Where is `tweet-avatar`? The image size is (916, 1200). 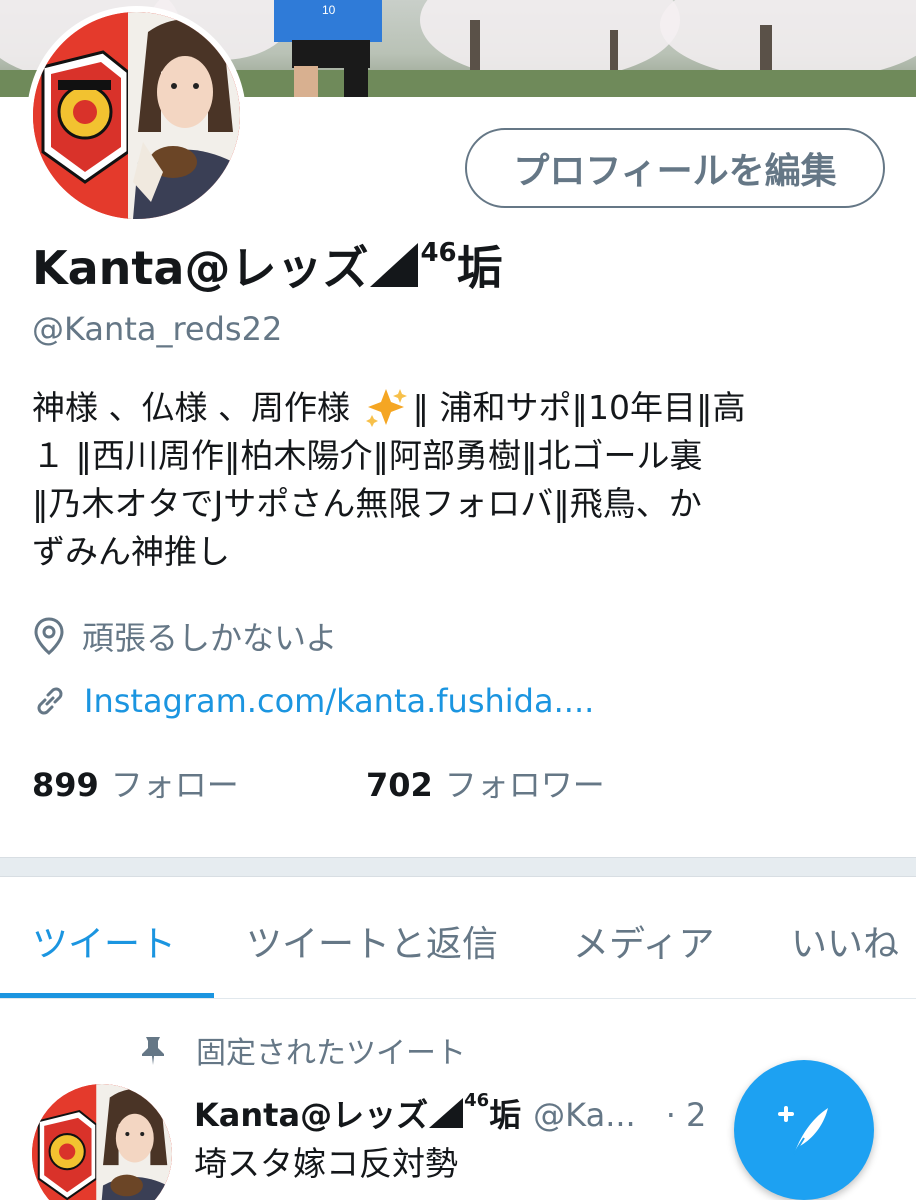
tweet-avatar is located at coordinates (102, 1142).